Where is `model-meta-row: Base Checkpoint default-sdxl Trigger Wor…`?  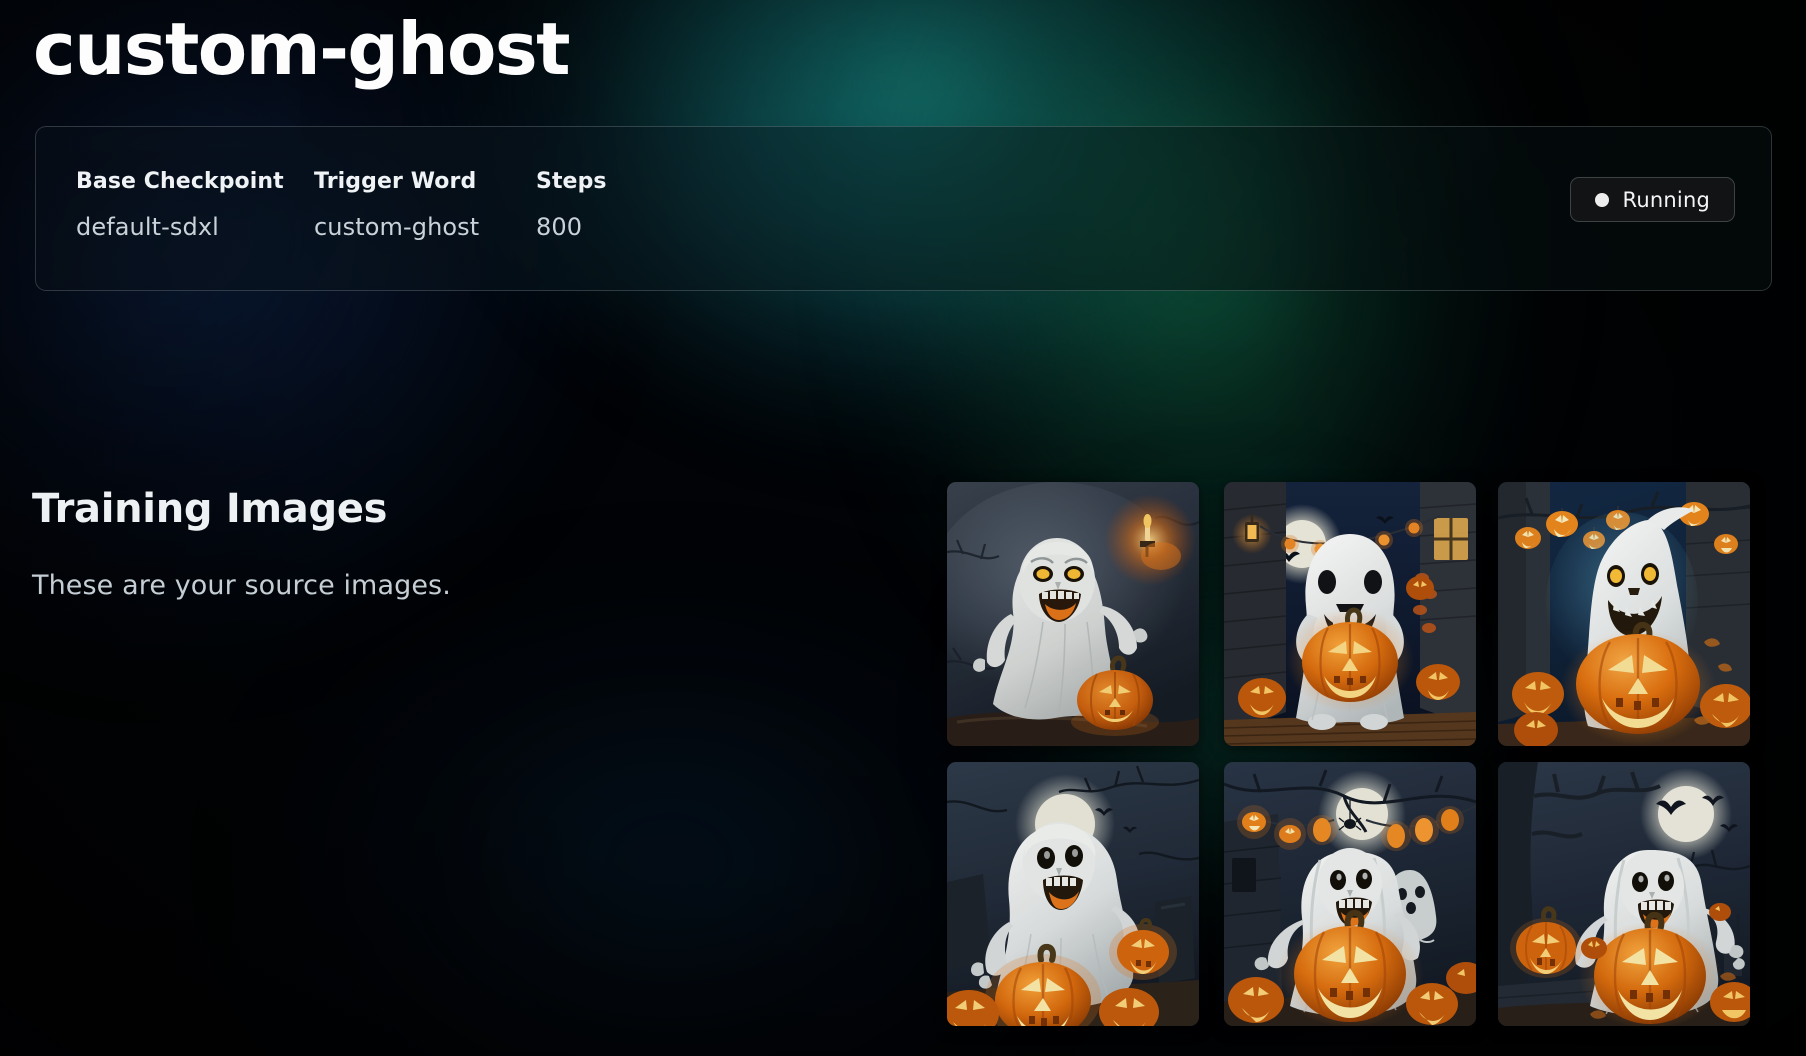 model-meta-row: Base Checkpoint default-sdxl Trigger Wor… is located at coordinates (396, 205).